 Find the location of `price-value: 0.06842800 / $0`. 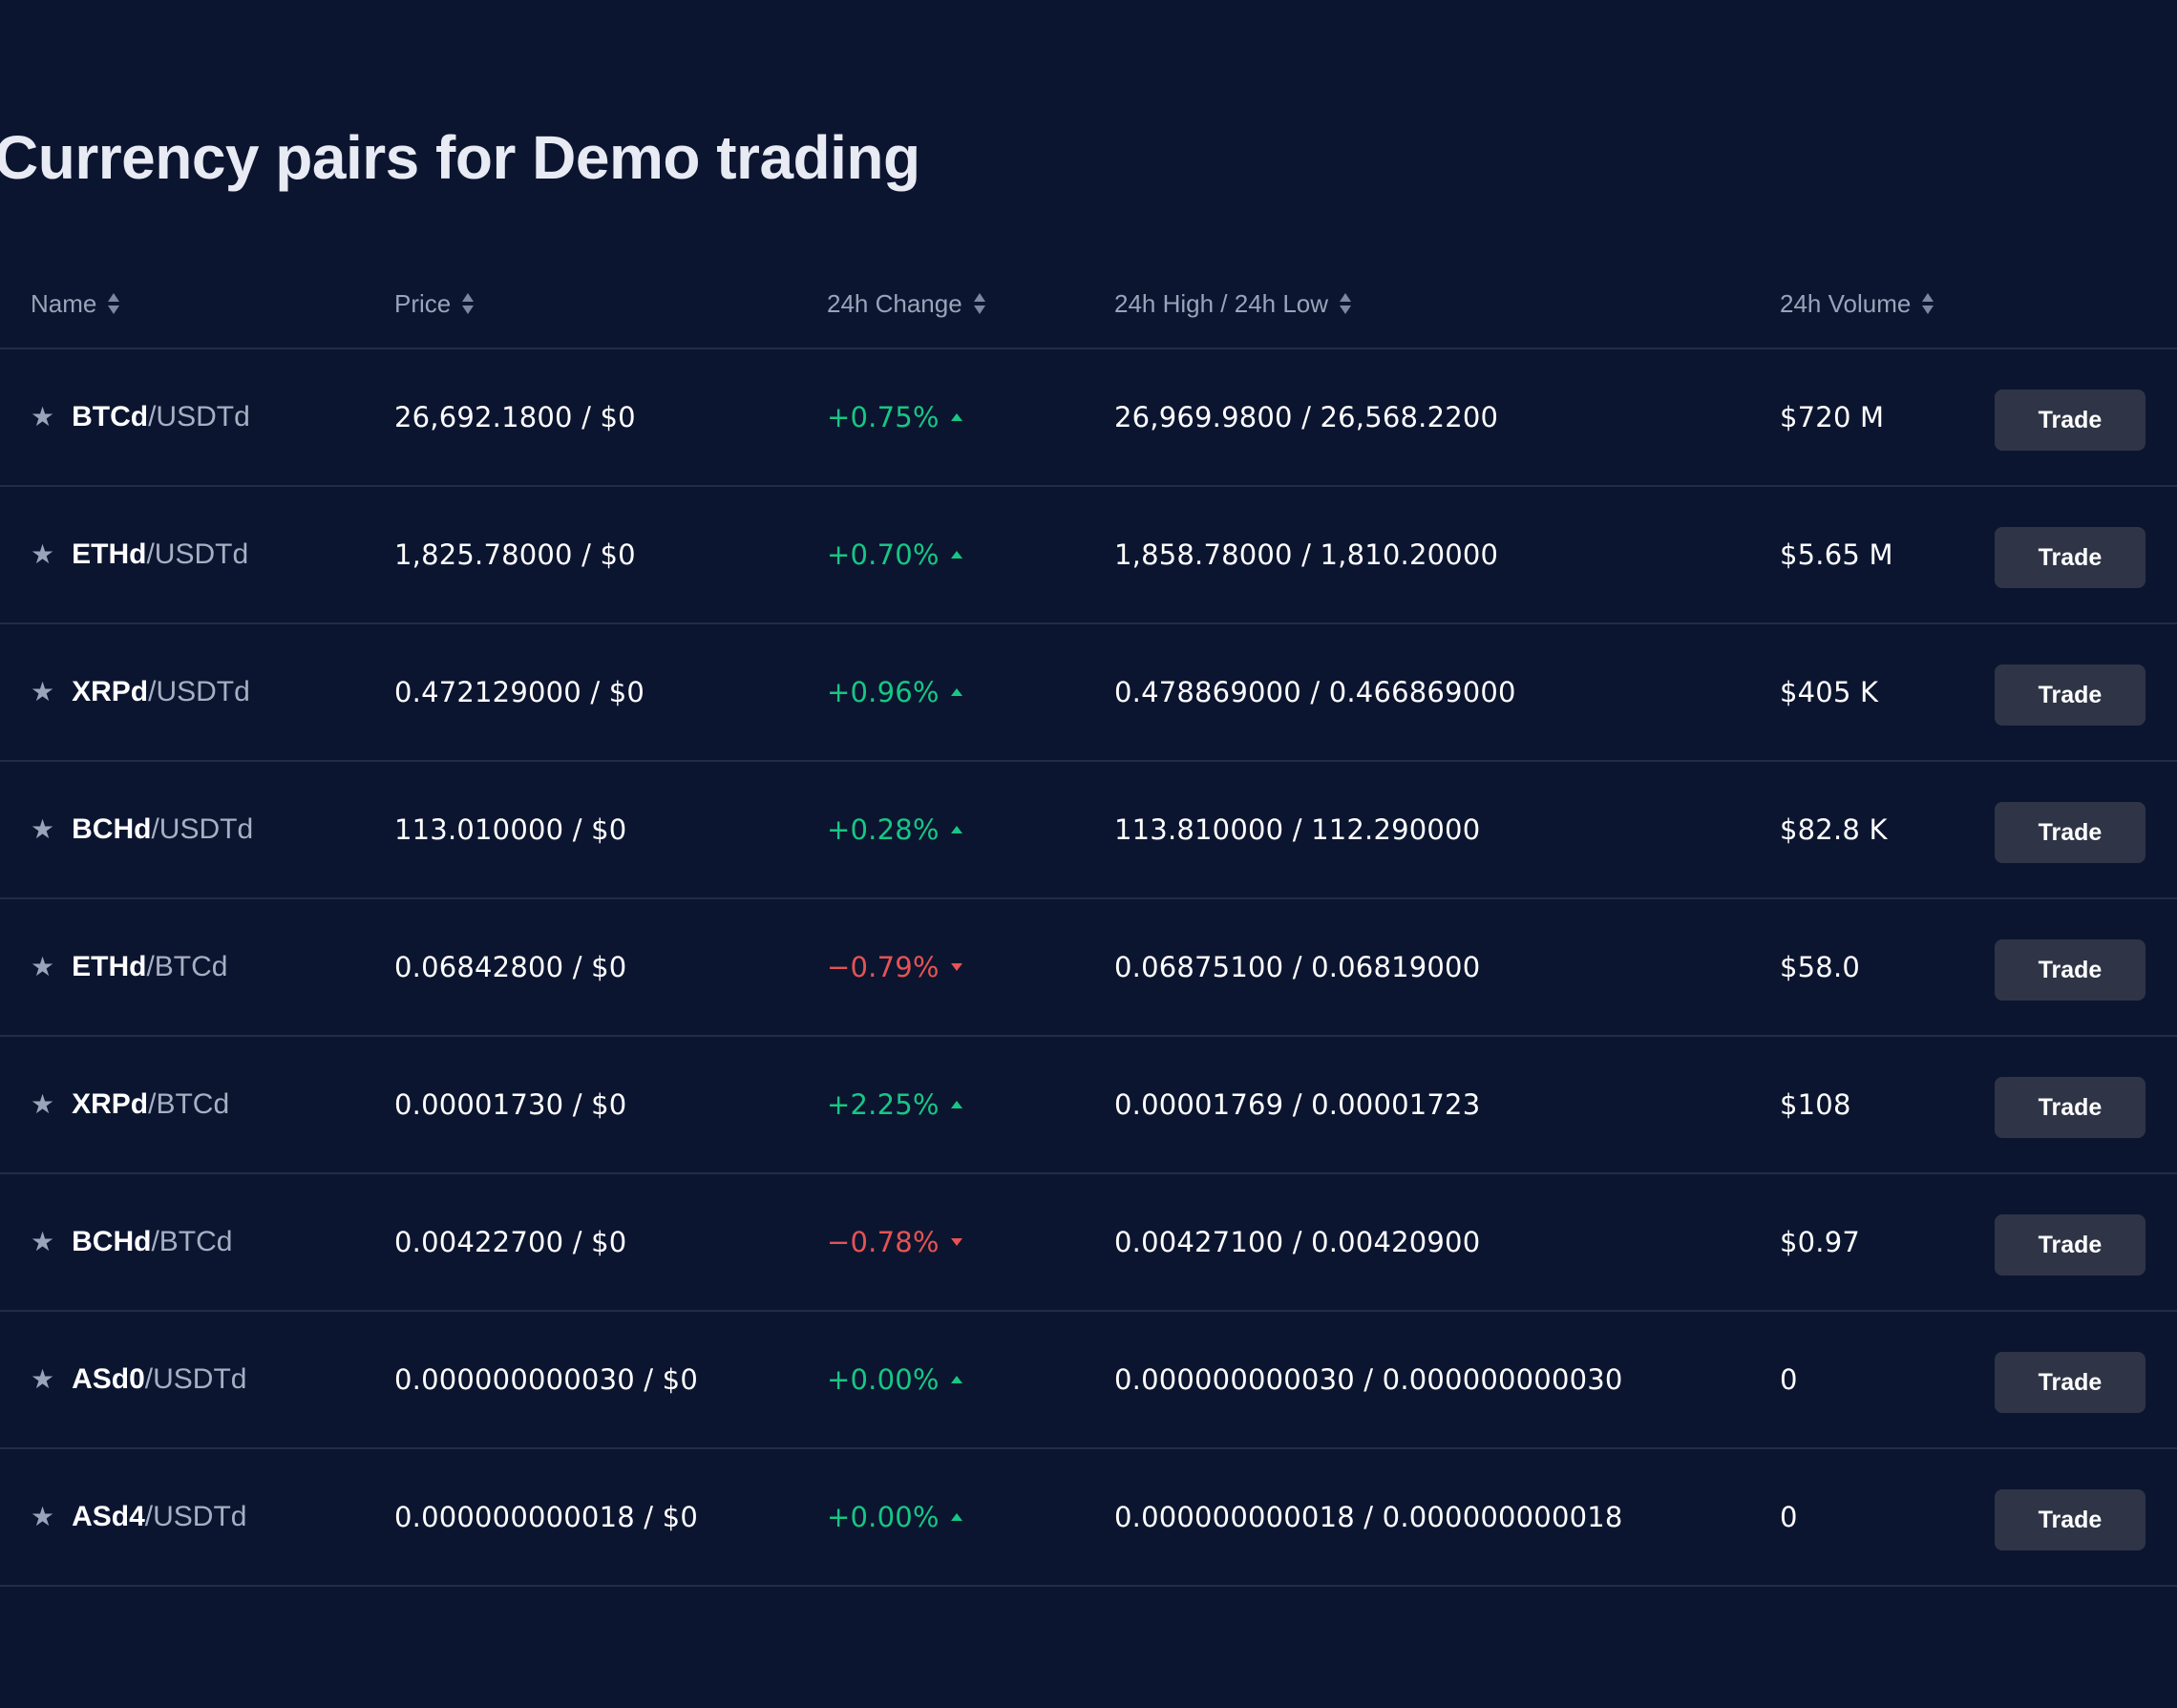

price-value: 0.06842800 / $0 is located at coordinates (511, 967).